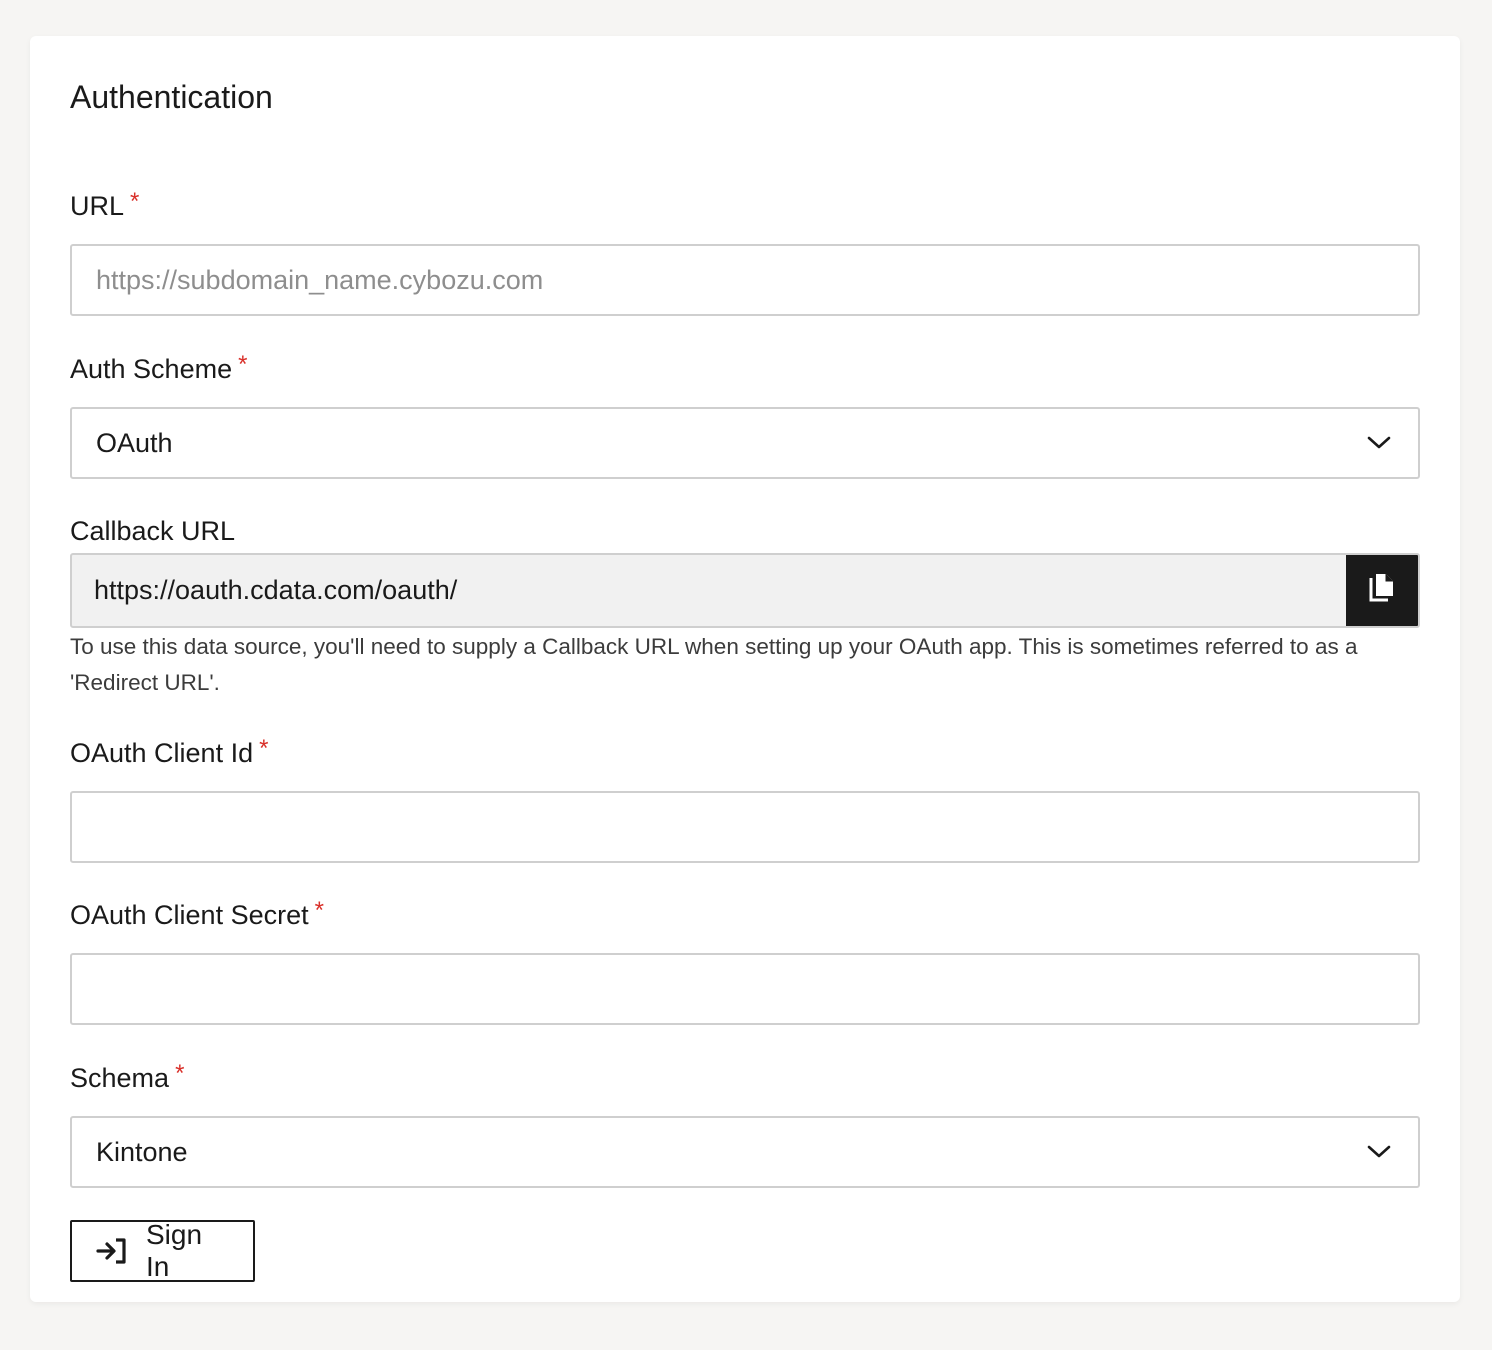 The image size is (1492, 1350). I want to click on callback-url-label-text: Callback URL, so click(153, 531).